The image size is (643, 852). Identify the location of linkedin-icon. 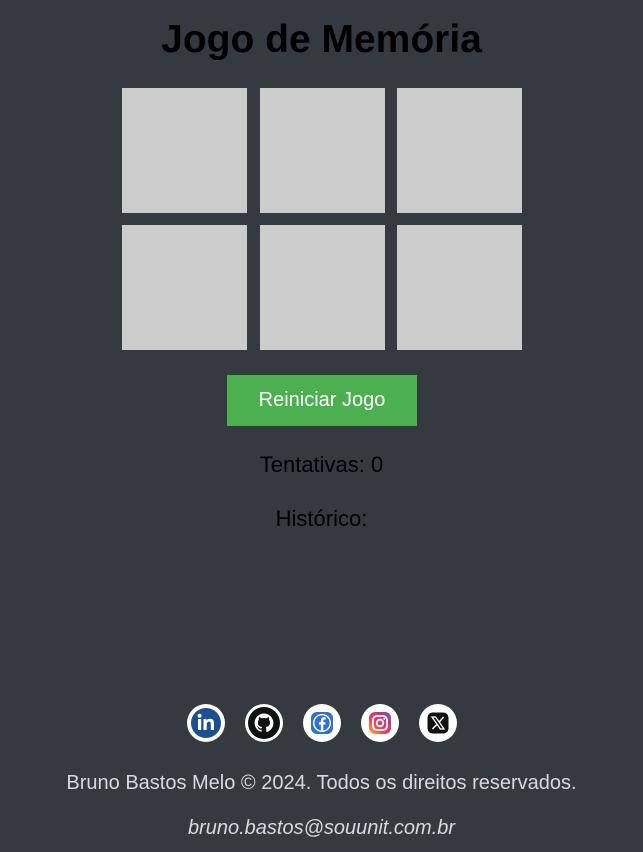
(205, 723).